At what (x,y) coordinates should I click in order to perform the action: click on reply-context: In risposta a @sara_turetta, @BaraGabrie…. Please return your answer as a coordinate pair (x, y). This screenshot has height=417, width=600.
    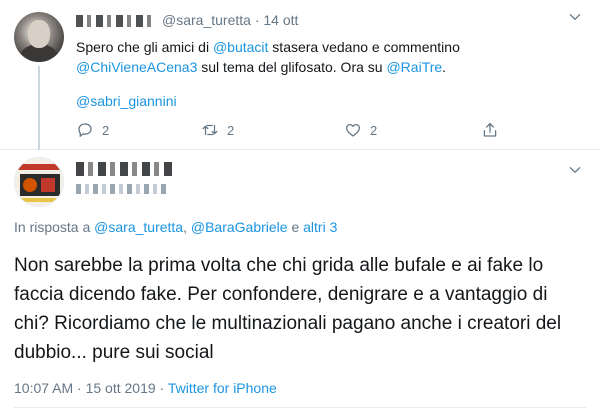
    Looking at the image, I should click on (175, 227).